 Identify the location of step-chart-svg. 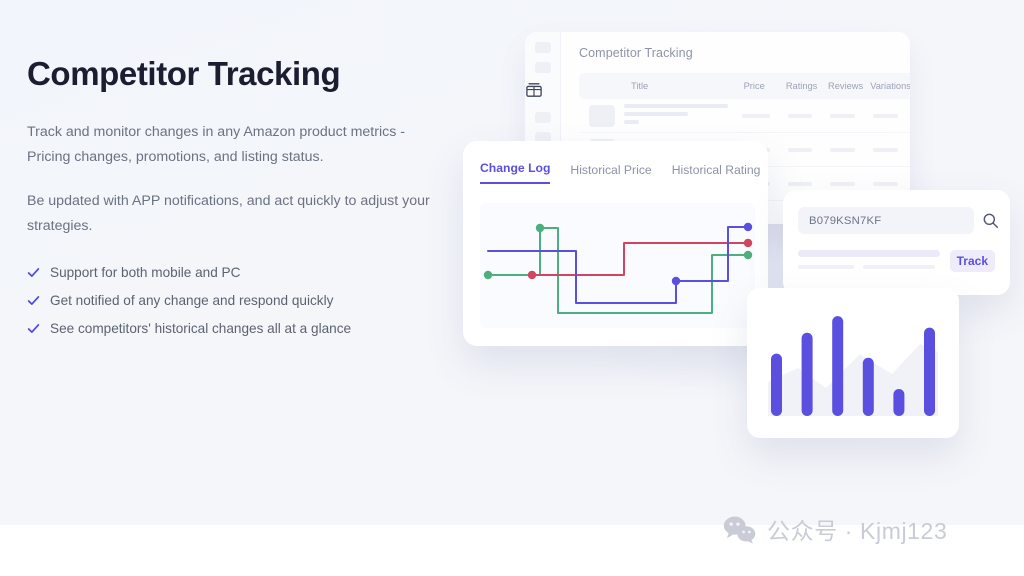
(618, 268).